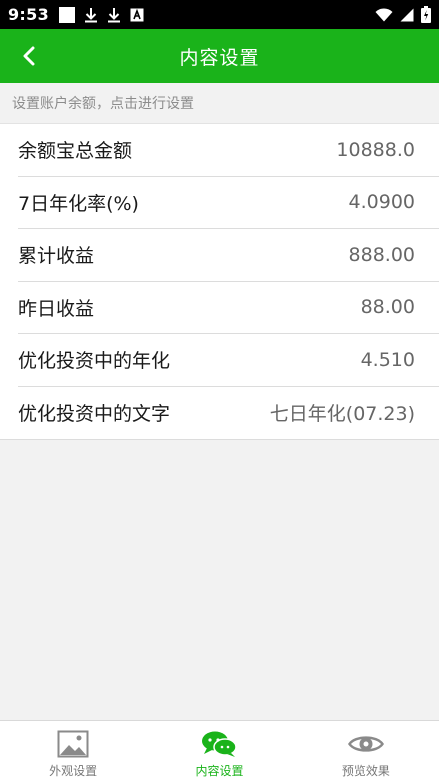 The image size is (439, 782). What do you see at coordinates (56, 256) in the screenshot?
I see `row-label: 累计收益` at bounding box center [56, 256].